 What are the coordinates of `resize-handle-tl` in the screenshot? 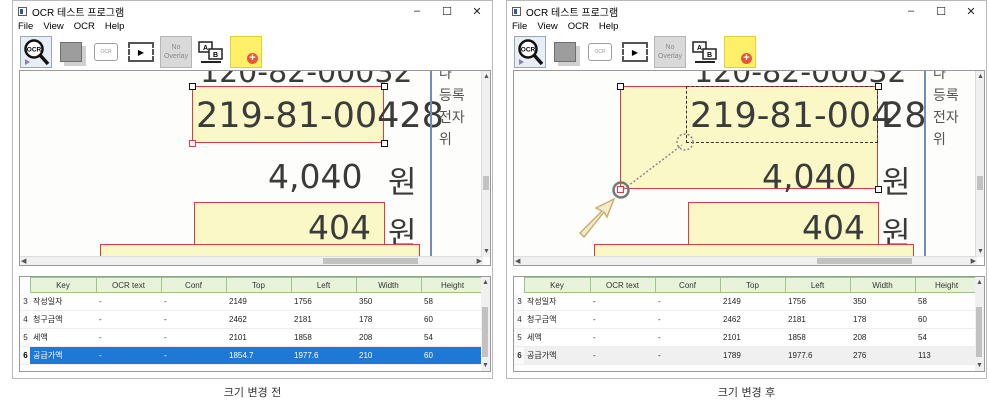 It's located at (192, 86).